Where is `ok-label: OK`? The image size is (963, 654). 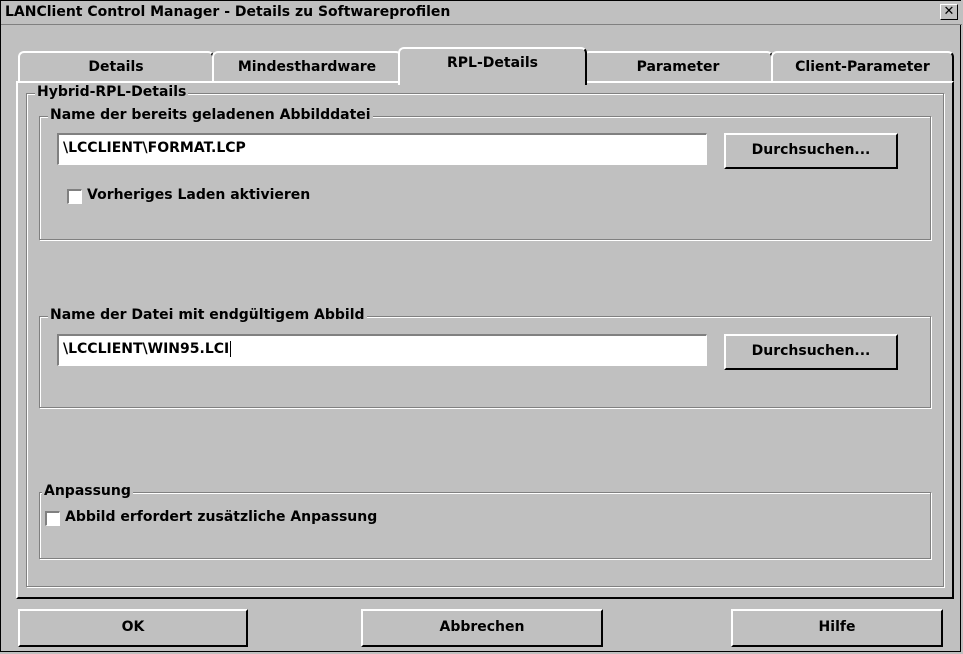
ok-label: OK is located at coordinates (133, 627).